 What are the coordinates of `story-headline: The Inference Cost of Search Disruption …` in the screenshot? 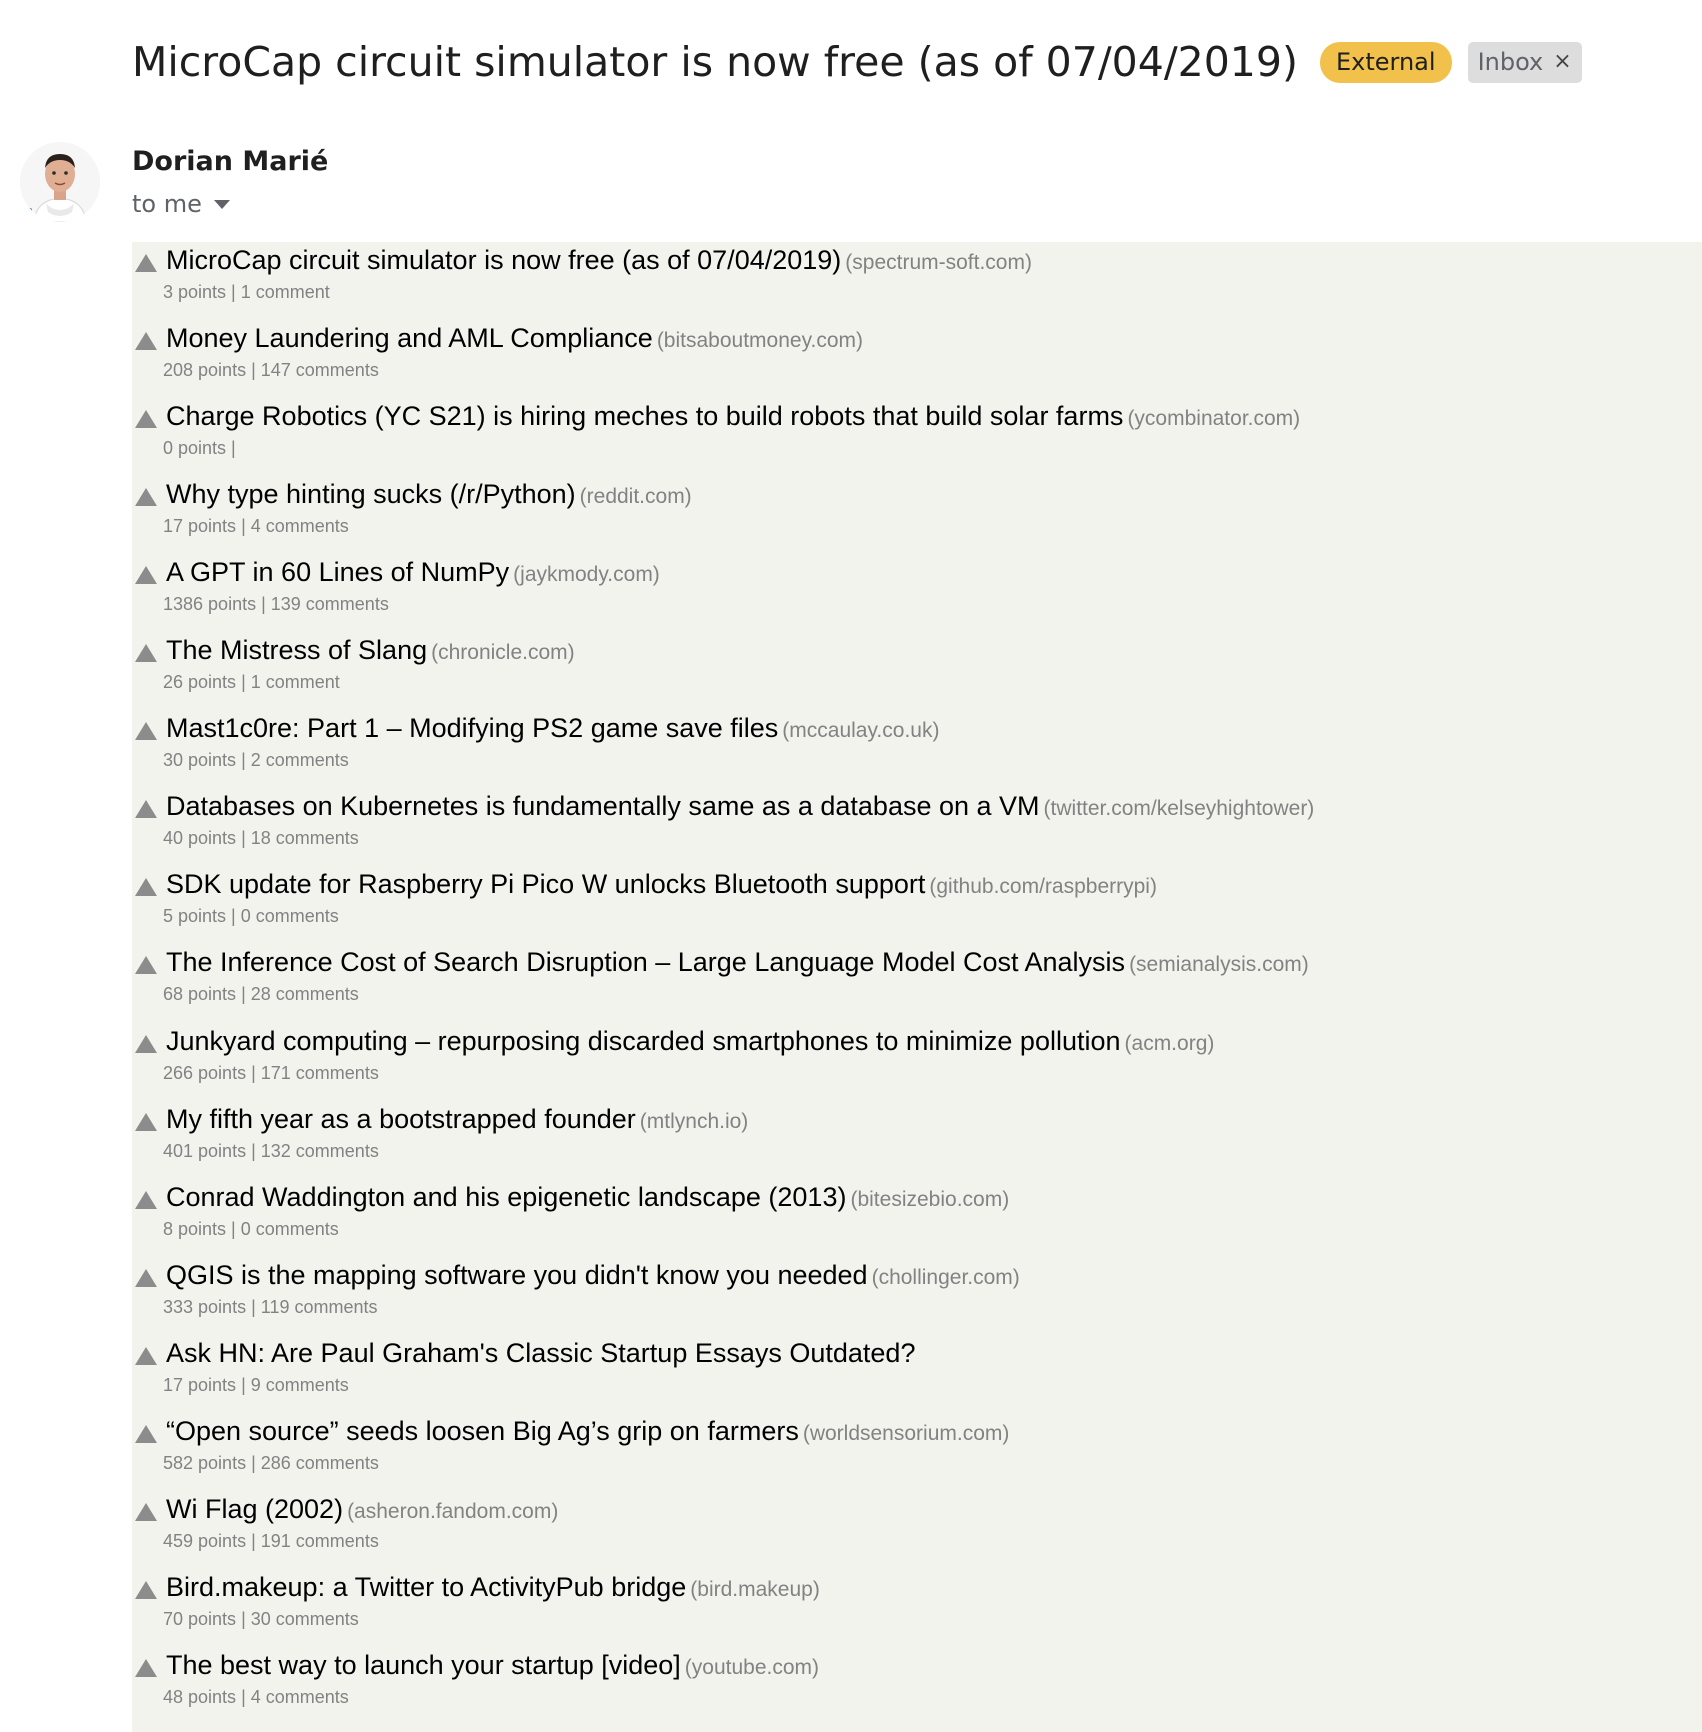 It's located at (737, 964).